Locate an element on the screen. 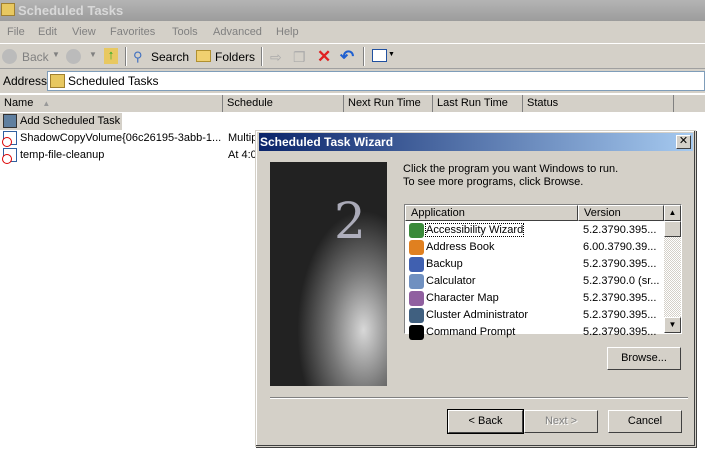 This screenshot has height=469, width=705. scroll-down-button: ▼ is located at coordinates (672, 325).